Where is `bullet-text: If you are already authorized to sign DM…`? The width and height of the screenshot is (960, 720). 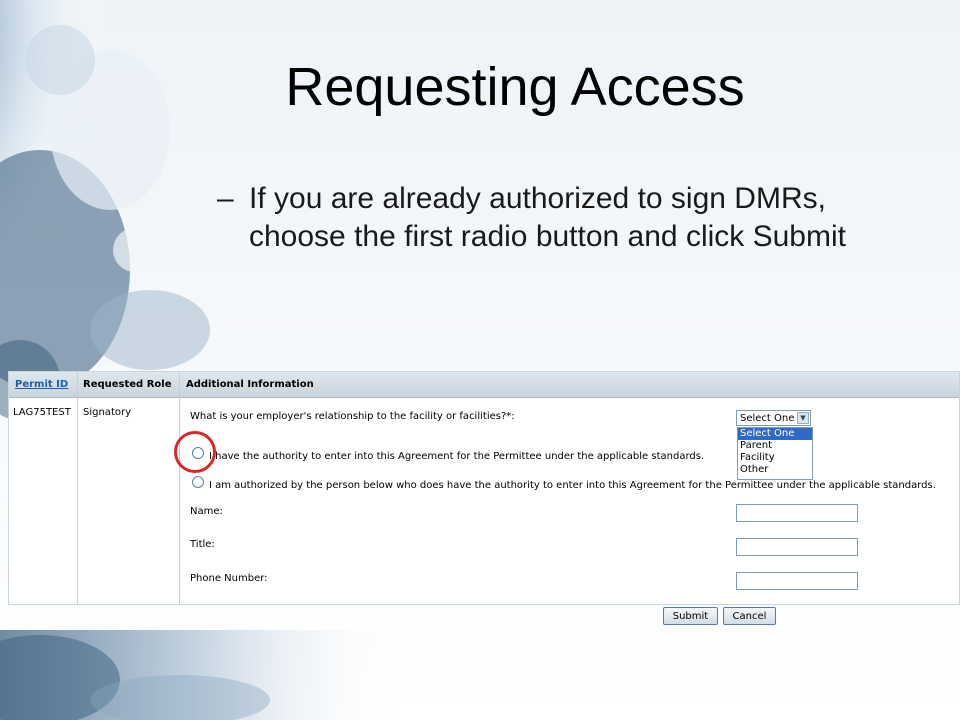
bullet-text: If you are already authorized to sign DM… is located at coordinates (547, 217).